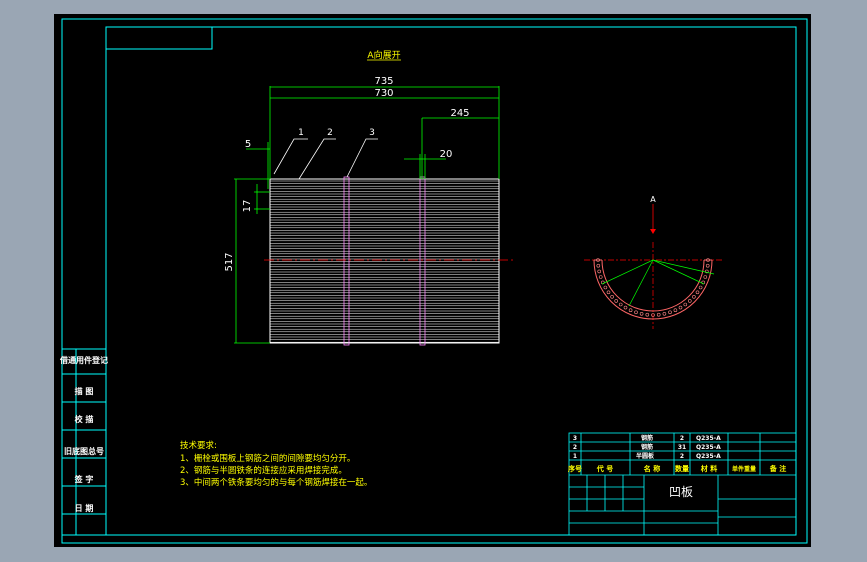 The height and width of the screenshot is (562, 867). Describe the element at coordinates (682, 447) in the screenshot. I see `part-1-qty: 31` at that location.